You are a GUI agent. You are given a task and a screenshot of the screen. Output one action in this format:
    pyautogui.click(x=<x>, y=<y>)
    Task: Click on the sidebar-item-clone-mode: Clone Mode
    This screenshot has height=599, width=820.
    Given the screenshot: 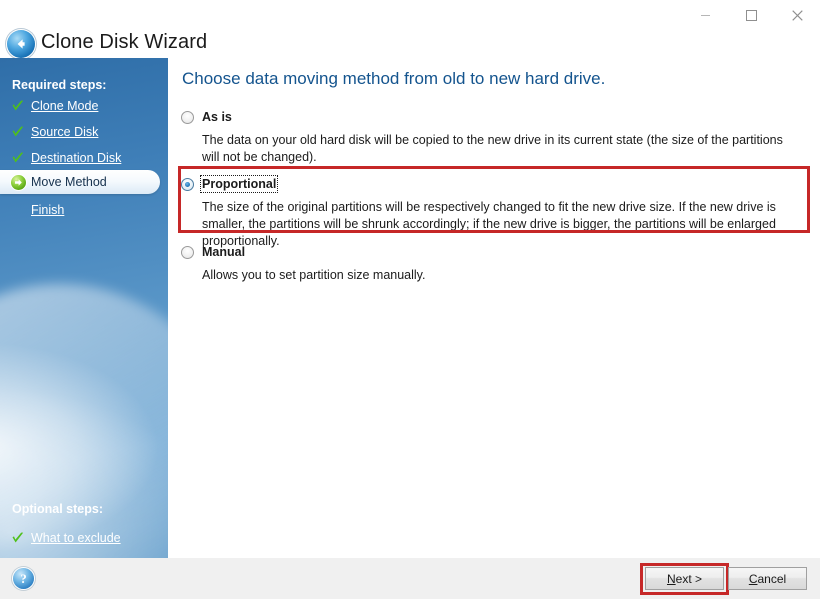 What is the action you would take?
    pyautogui.click(x=84, y=106)
    